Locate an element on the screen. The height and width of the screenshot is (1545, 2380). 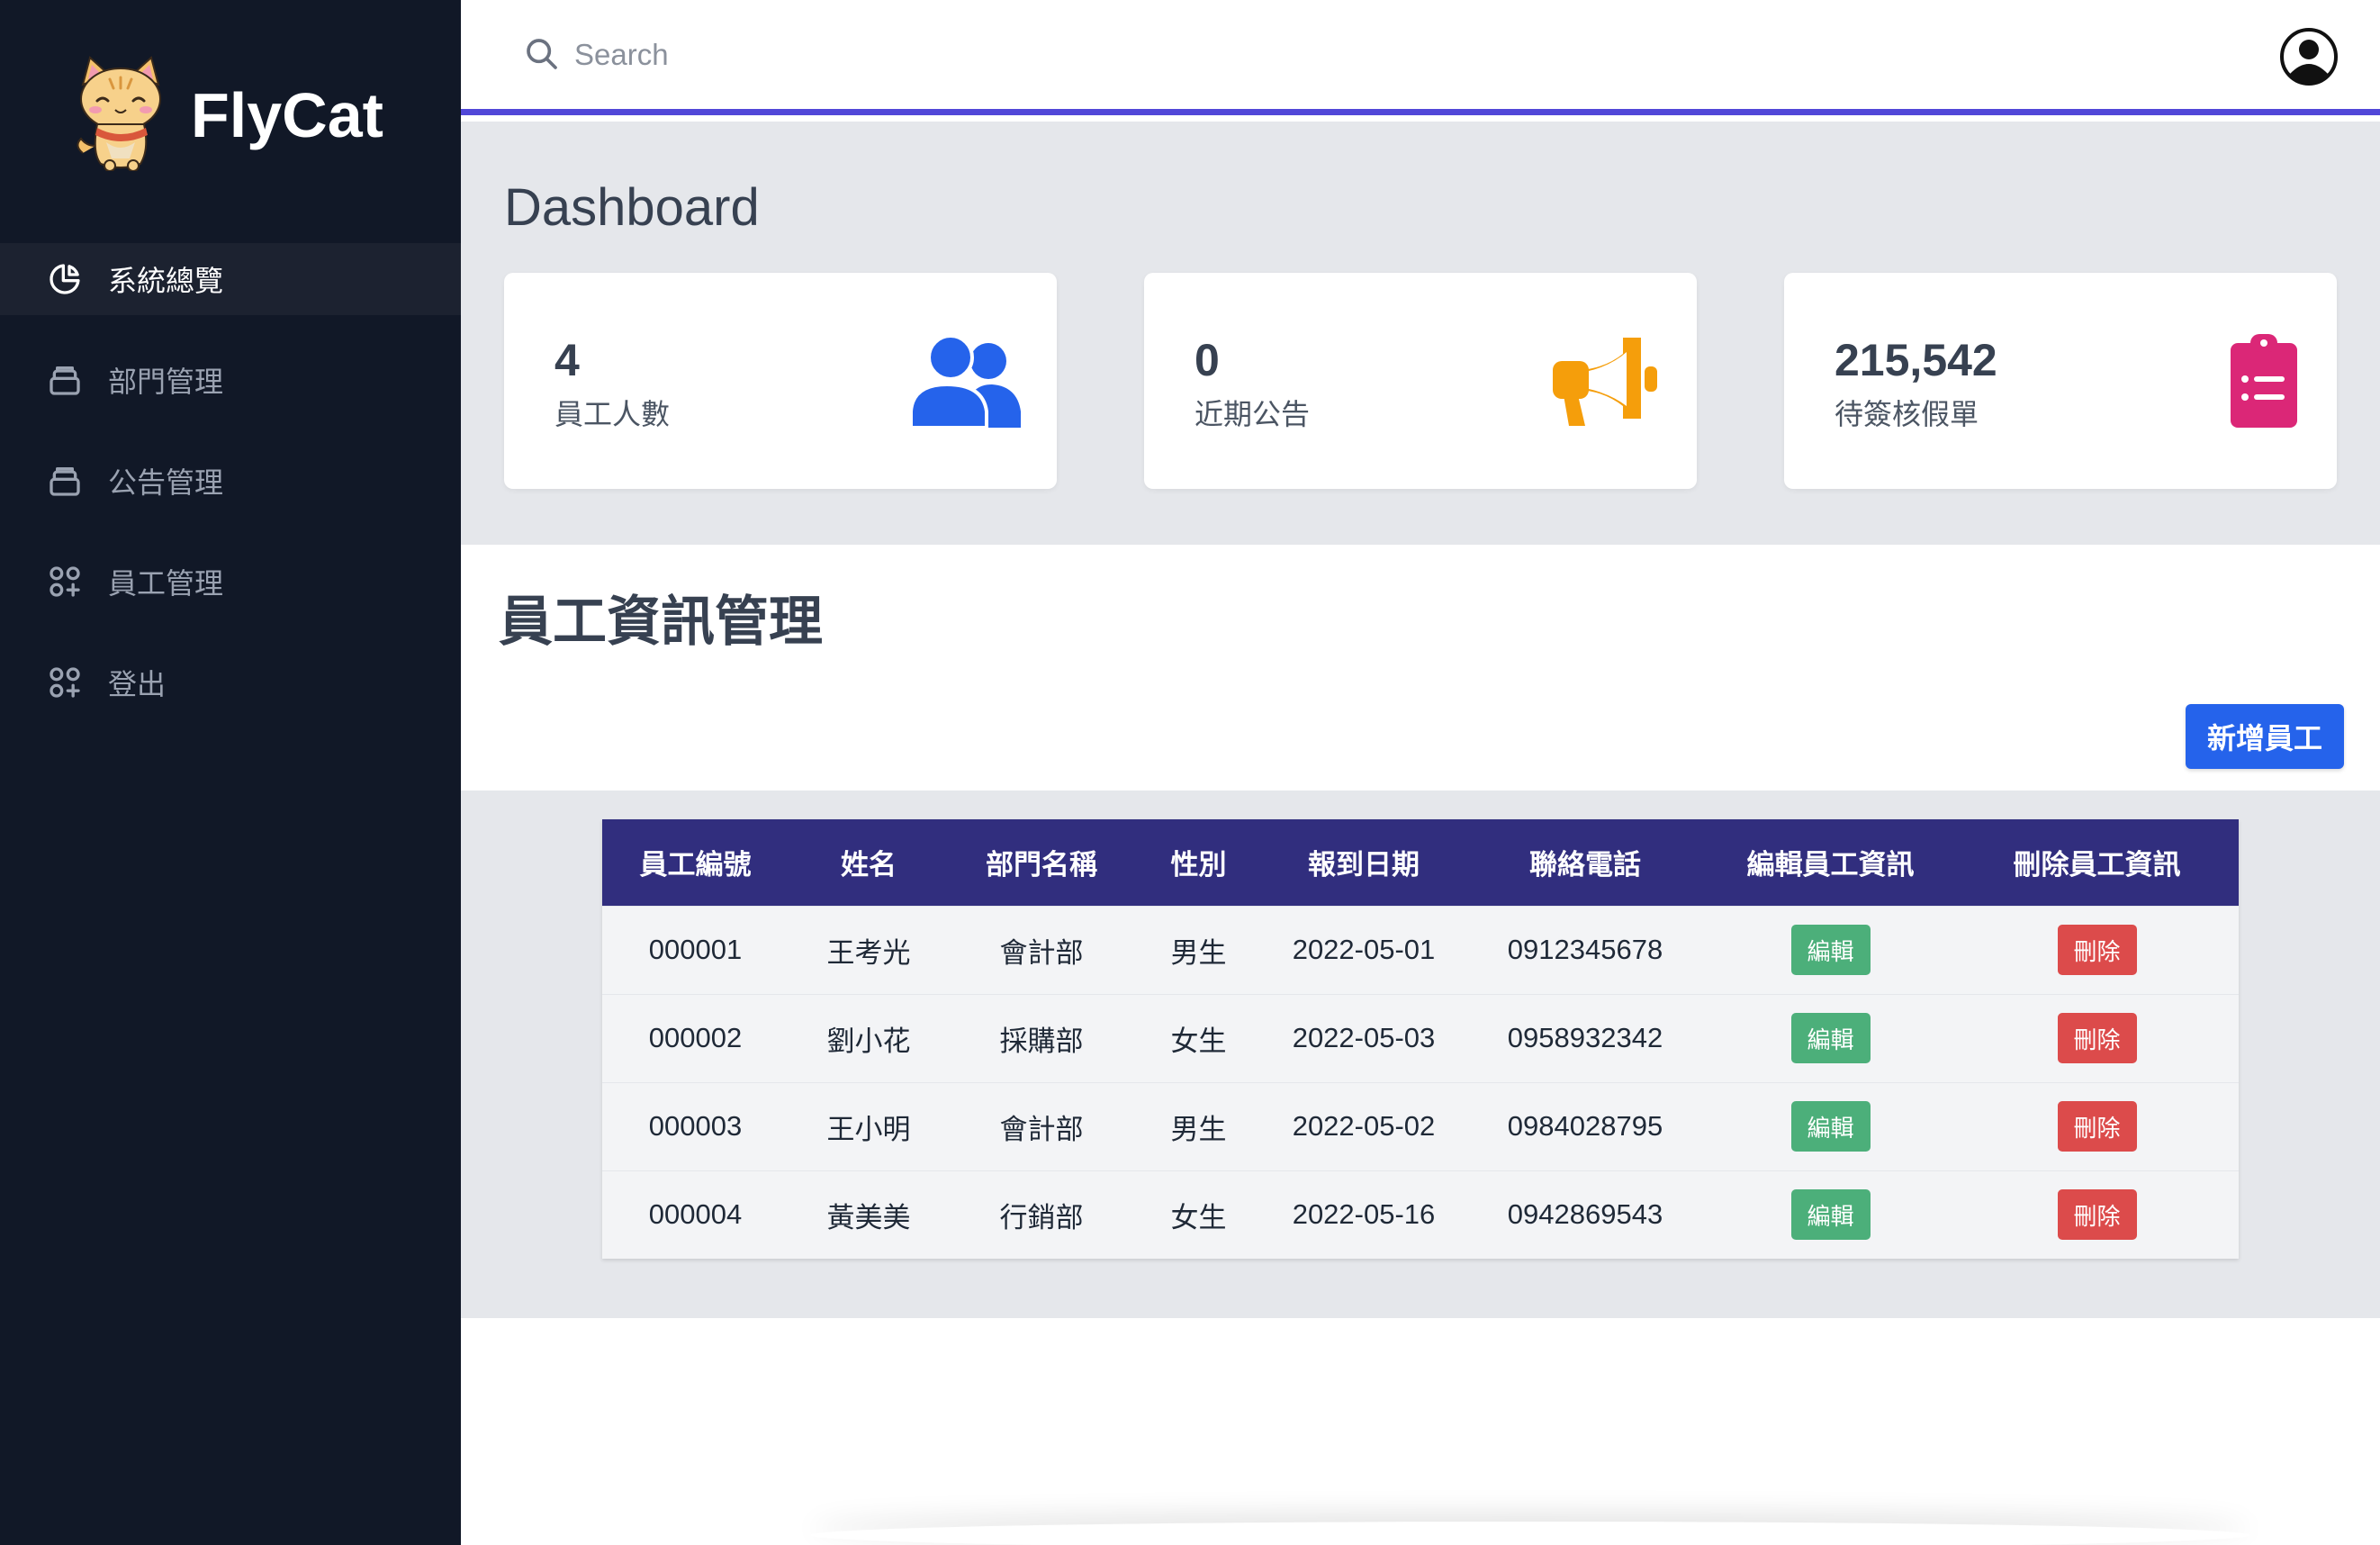
cell-name: 劉小花 is located at coordinates (869, 1041).